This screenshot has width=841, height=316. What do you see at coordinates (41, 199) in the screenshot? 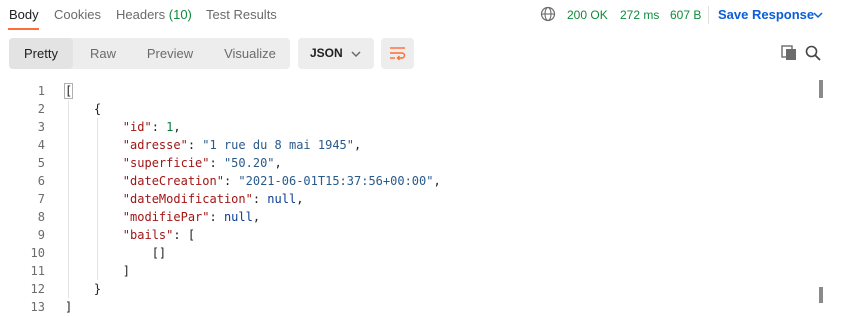
I see `line-number: 7` at bounding box center [41, 199].